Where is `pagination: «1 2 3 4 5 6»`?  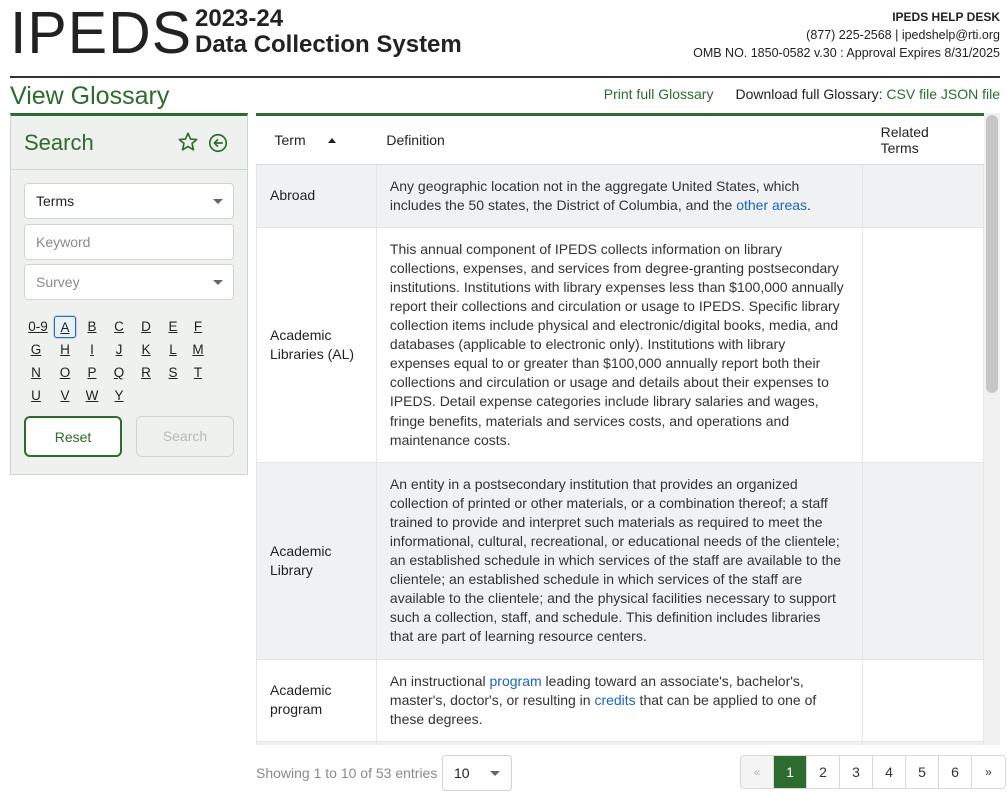
pagination: «1 2 3 4 5 6» is located at coordinates (873, 772).